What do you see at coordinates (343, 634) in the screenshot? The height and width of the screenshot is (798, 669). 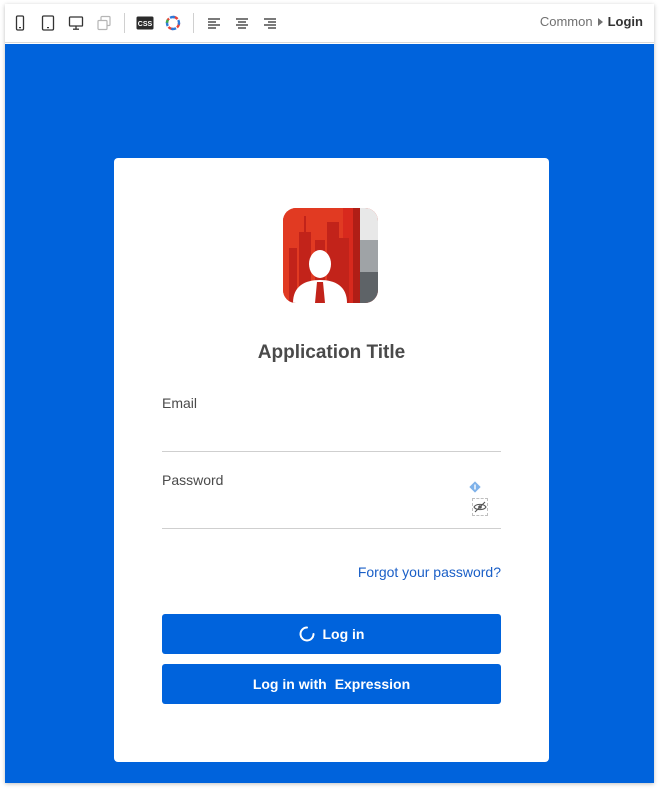 I see `login-button-label: Log in` at bounding box center [343, 634].